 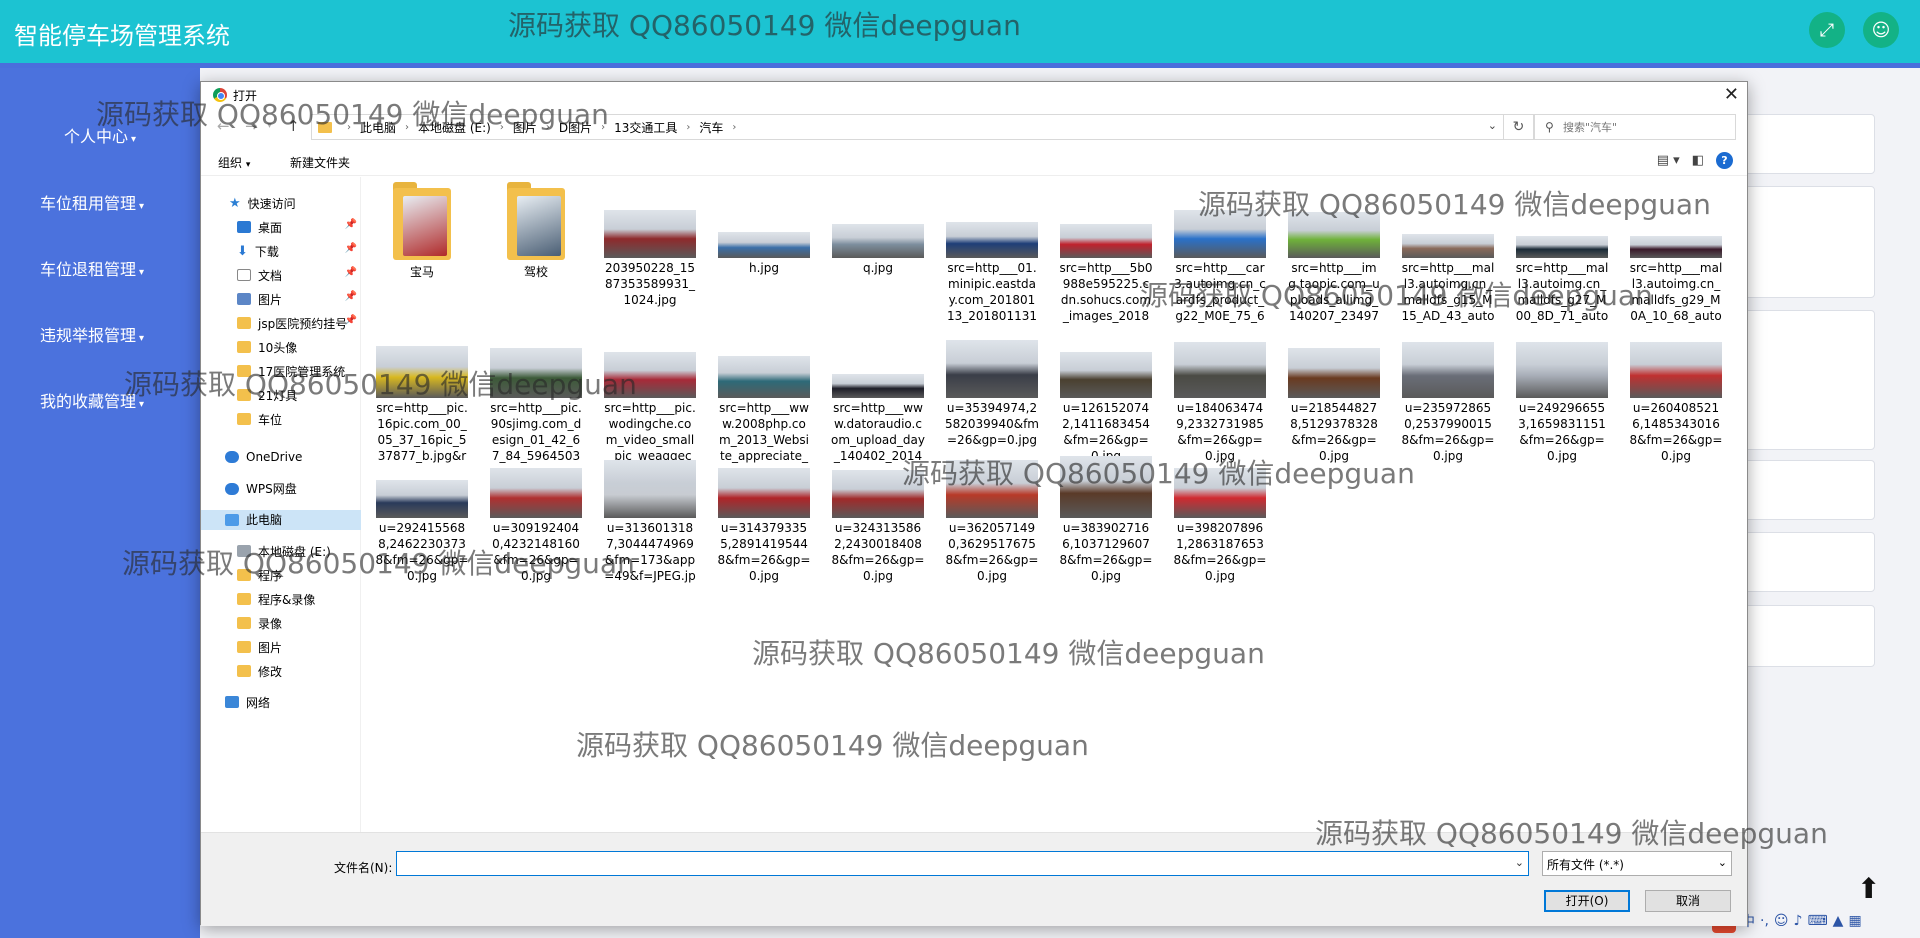 I want to click on organize-button: 组织 ▾, so click(x=234, y=162).